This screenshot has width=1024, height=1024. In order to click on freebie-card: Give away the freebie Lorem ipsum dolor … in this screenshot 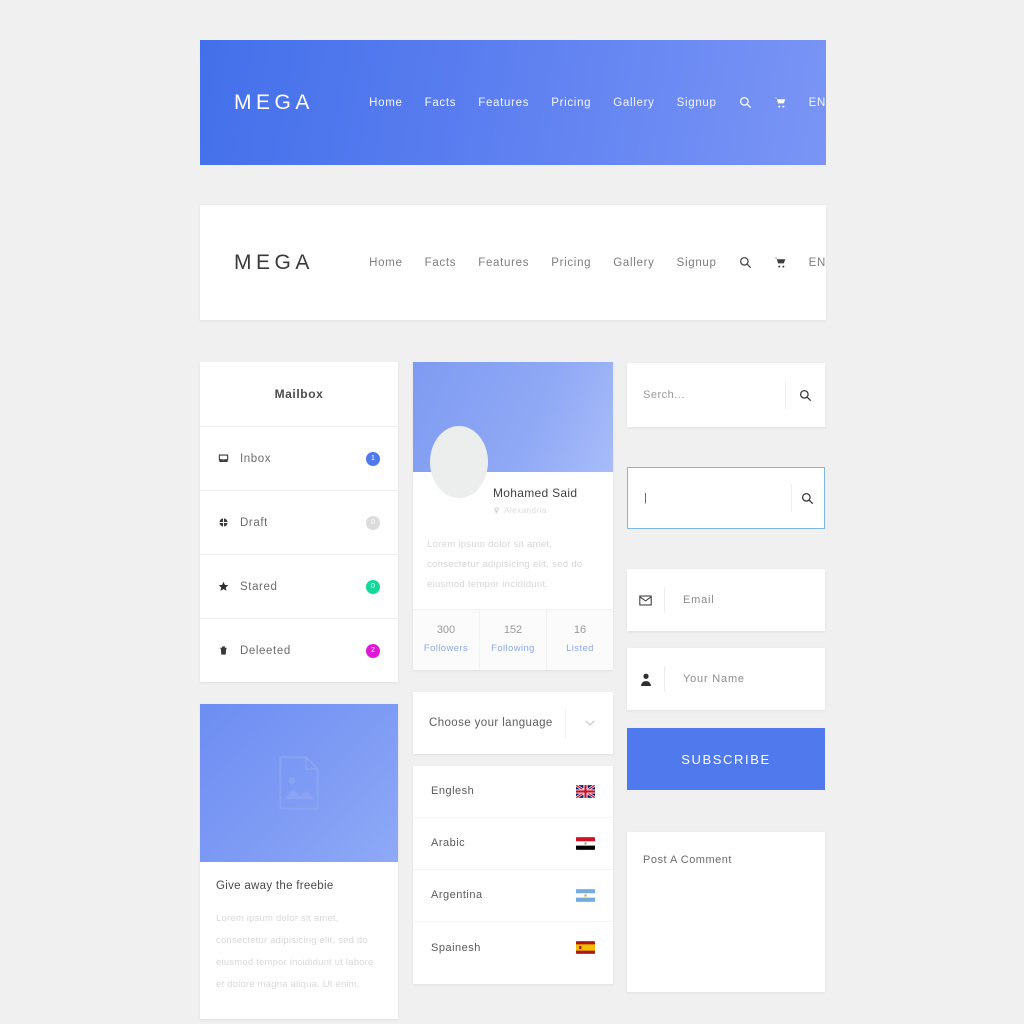, I will do `click(299, 862)`.